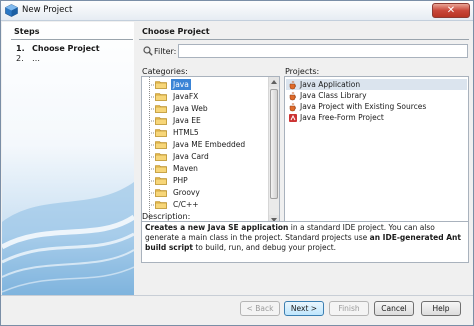  I want to click on decorative-swoosh, so click(68, 238).